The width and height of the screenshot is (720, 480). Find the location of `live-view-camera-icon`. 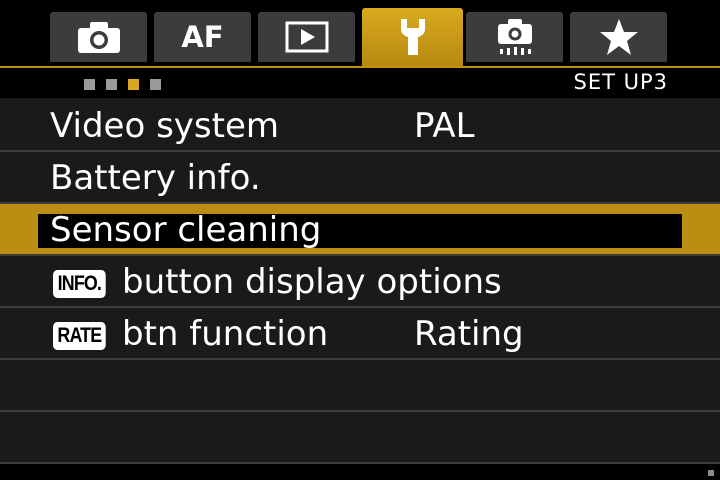

live-view-camera-icon is located at coordinates (514, 37).